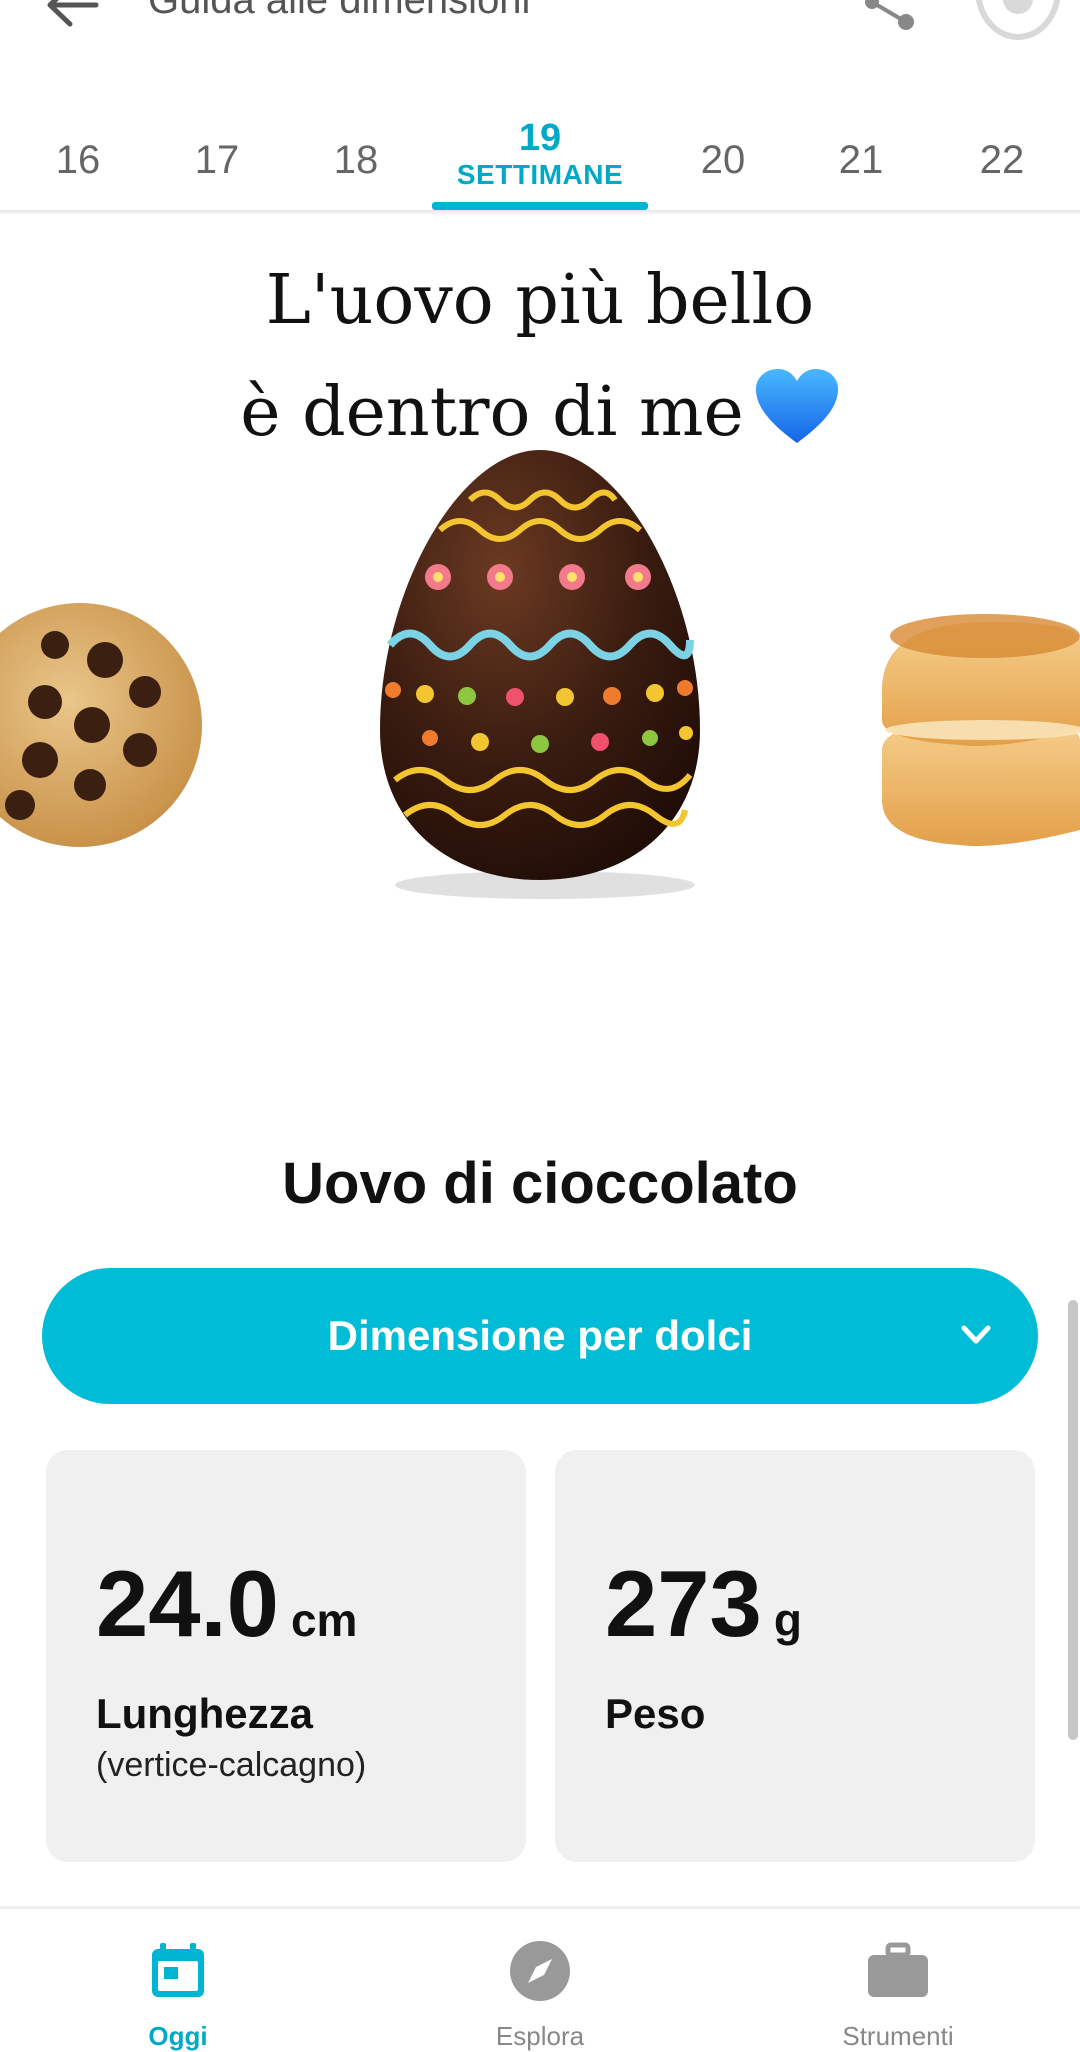 The image size is (1080, 2052). Describe the element at coordinates (540, 665) in the screenshot. I see `chocolate-egg-image` at that location.